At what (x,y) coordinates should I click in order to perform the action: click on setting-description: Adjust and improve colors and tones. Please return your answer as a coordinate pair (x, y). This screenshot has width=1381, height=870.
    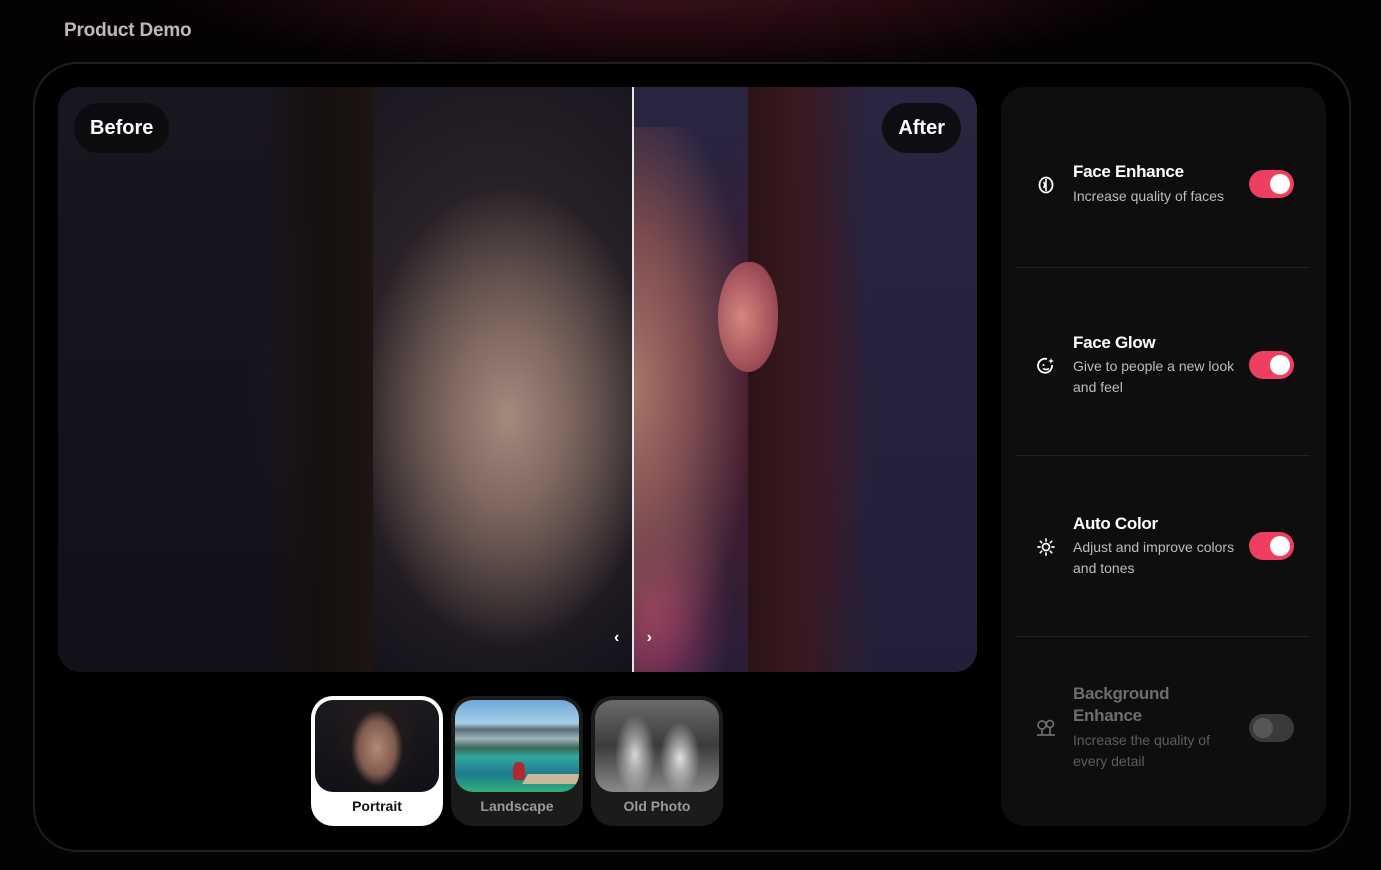
    Looking at the image, I should click on (1154, 557).